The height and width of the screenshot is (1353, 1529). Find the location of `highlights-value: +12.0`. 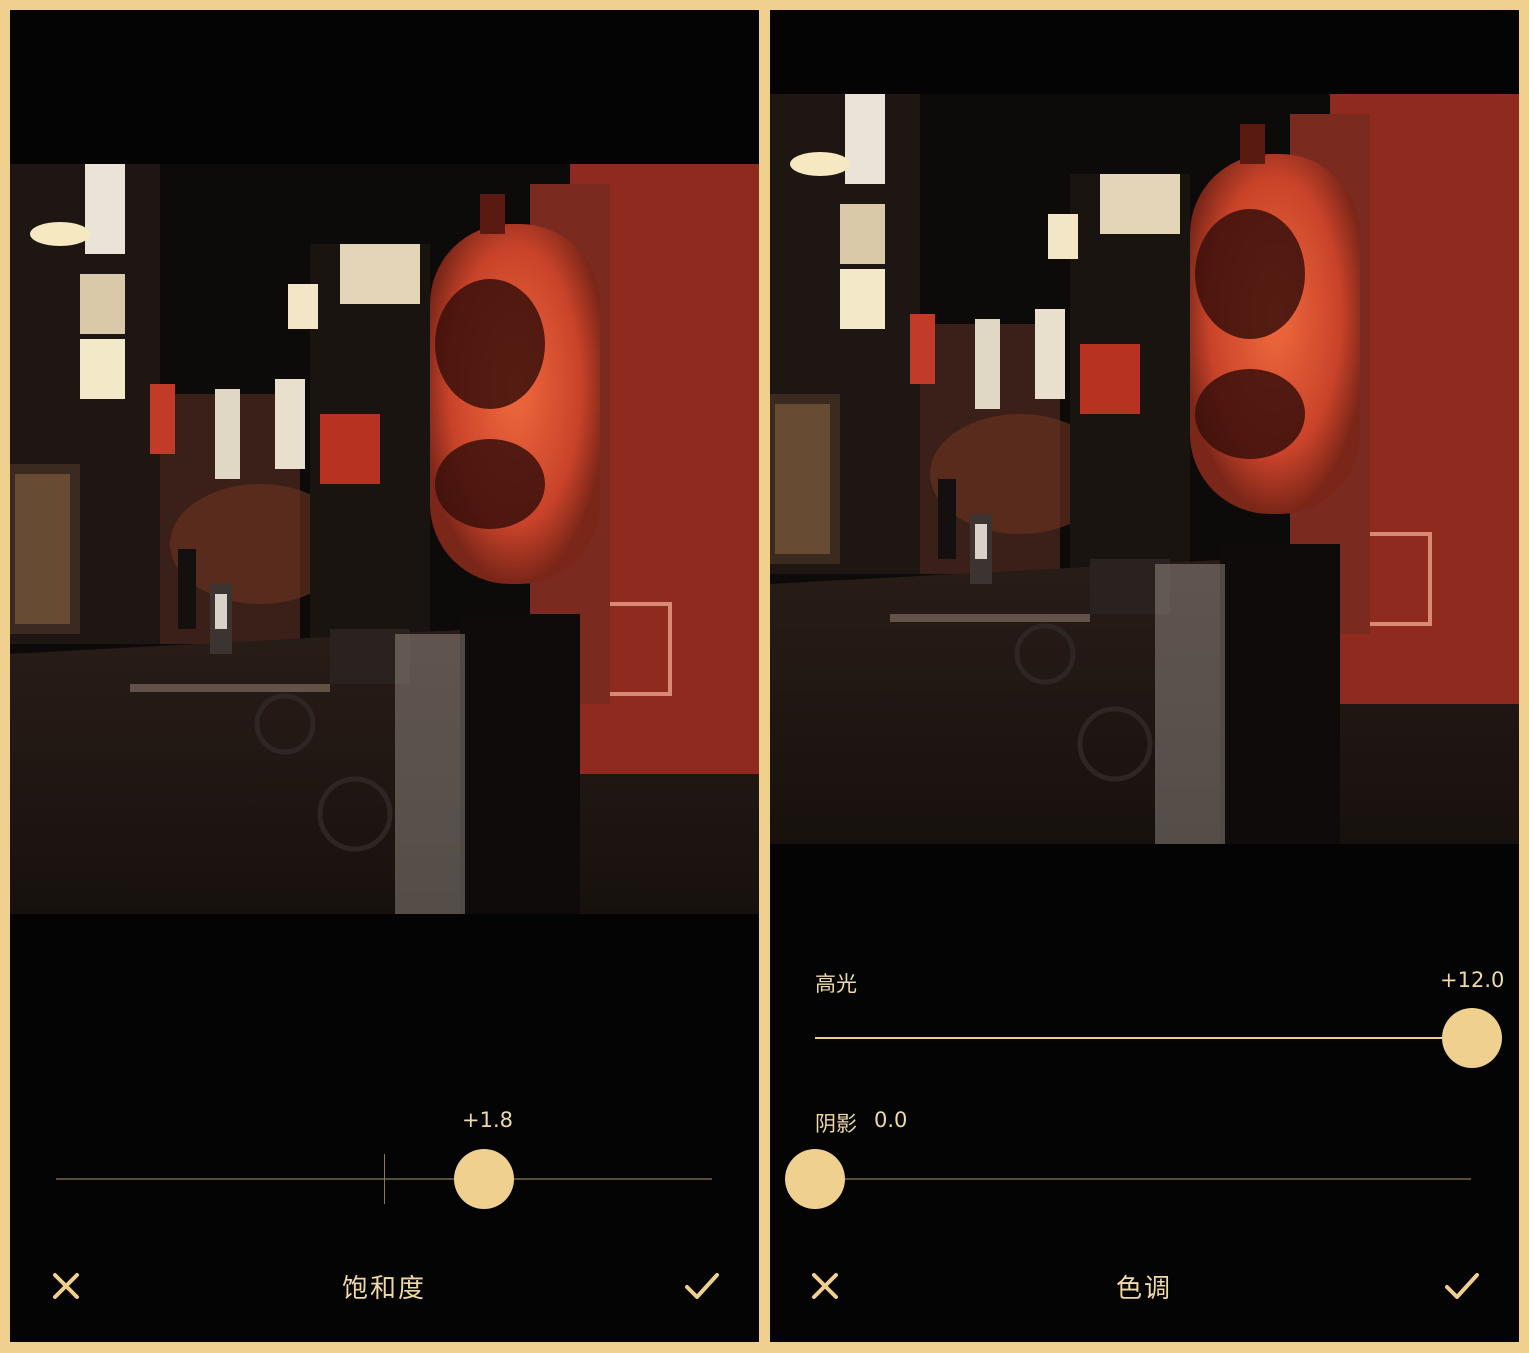

highlights-value: +12.0 is located at coordinates (1472, 980).